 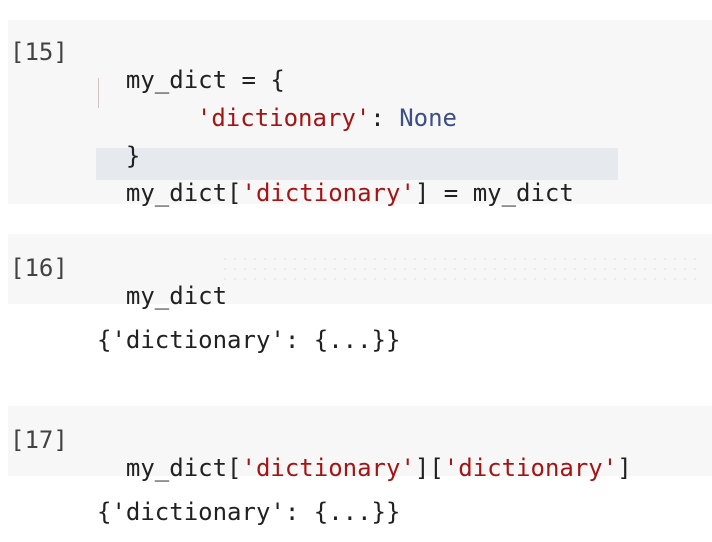 I want to click on cell-output-16: {'dictionary': {...}}, so click(x=249, y=340).